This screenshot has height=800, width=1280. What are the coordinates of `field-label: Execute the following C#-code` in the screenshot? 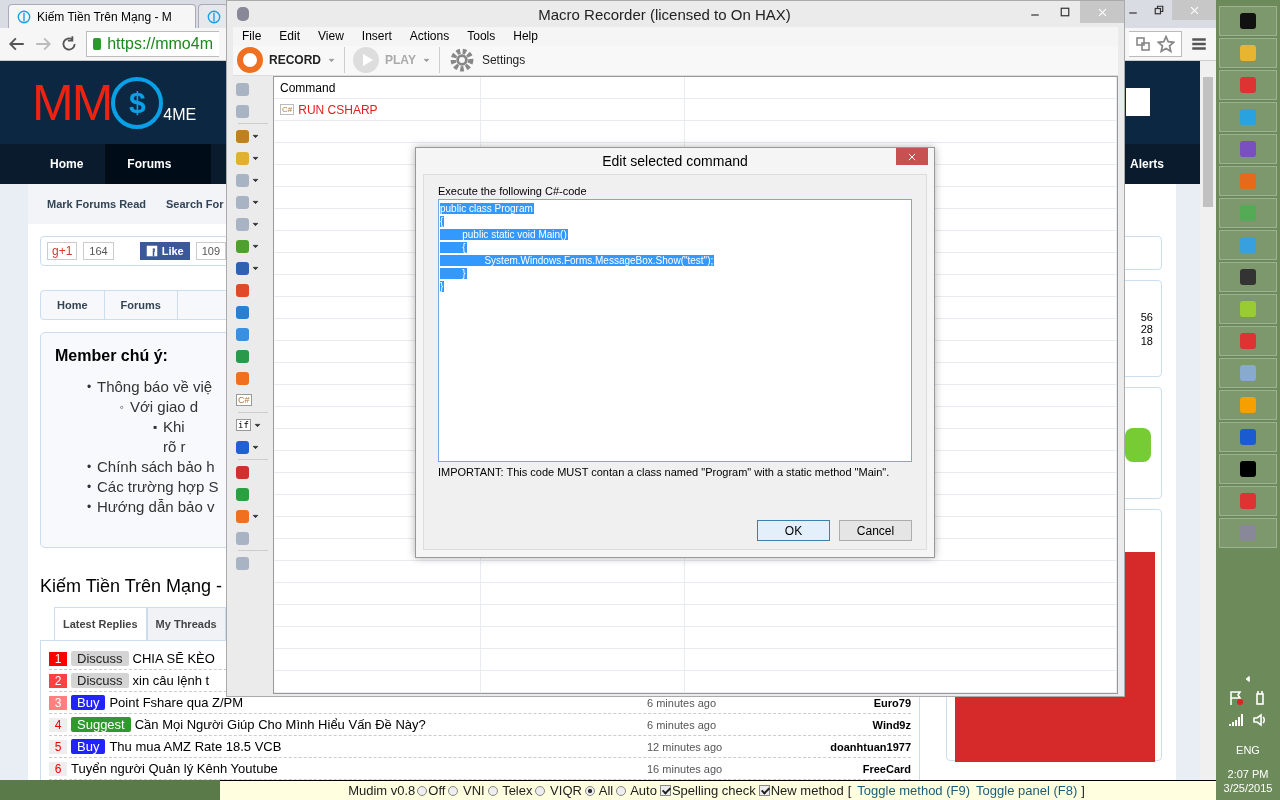 It's located at (513, 191).